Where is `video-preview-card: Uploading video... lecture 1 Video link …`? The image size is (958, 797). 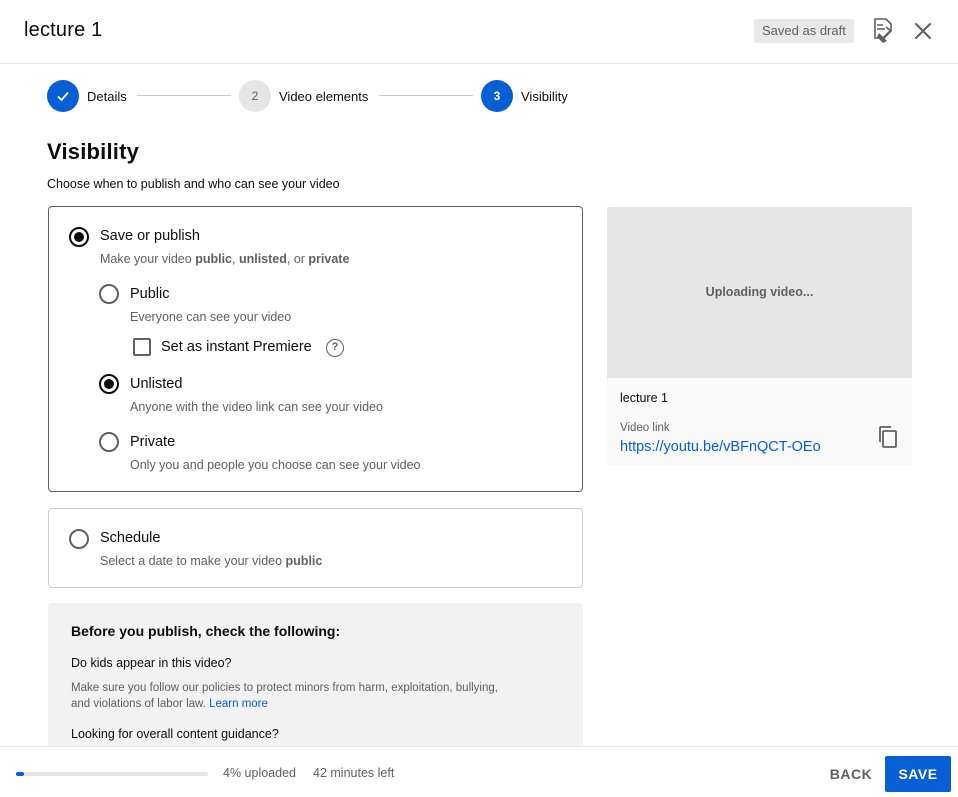 video-preview-card: Uploading video... lecture 1 Video link … is located at coordinates (759, 336).